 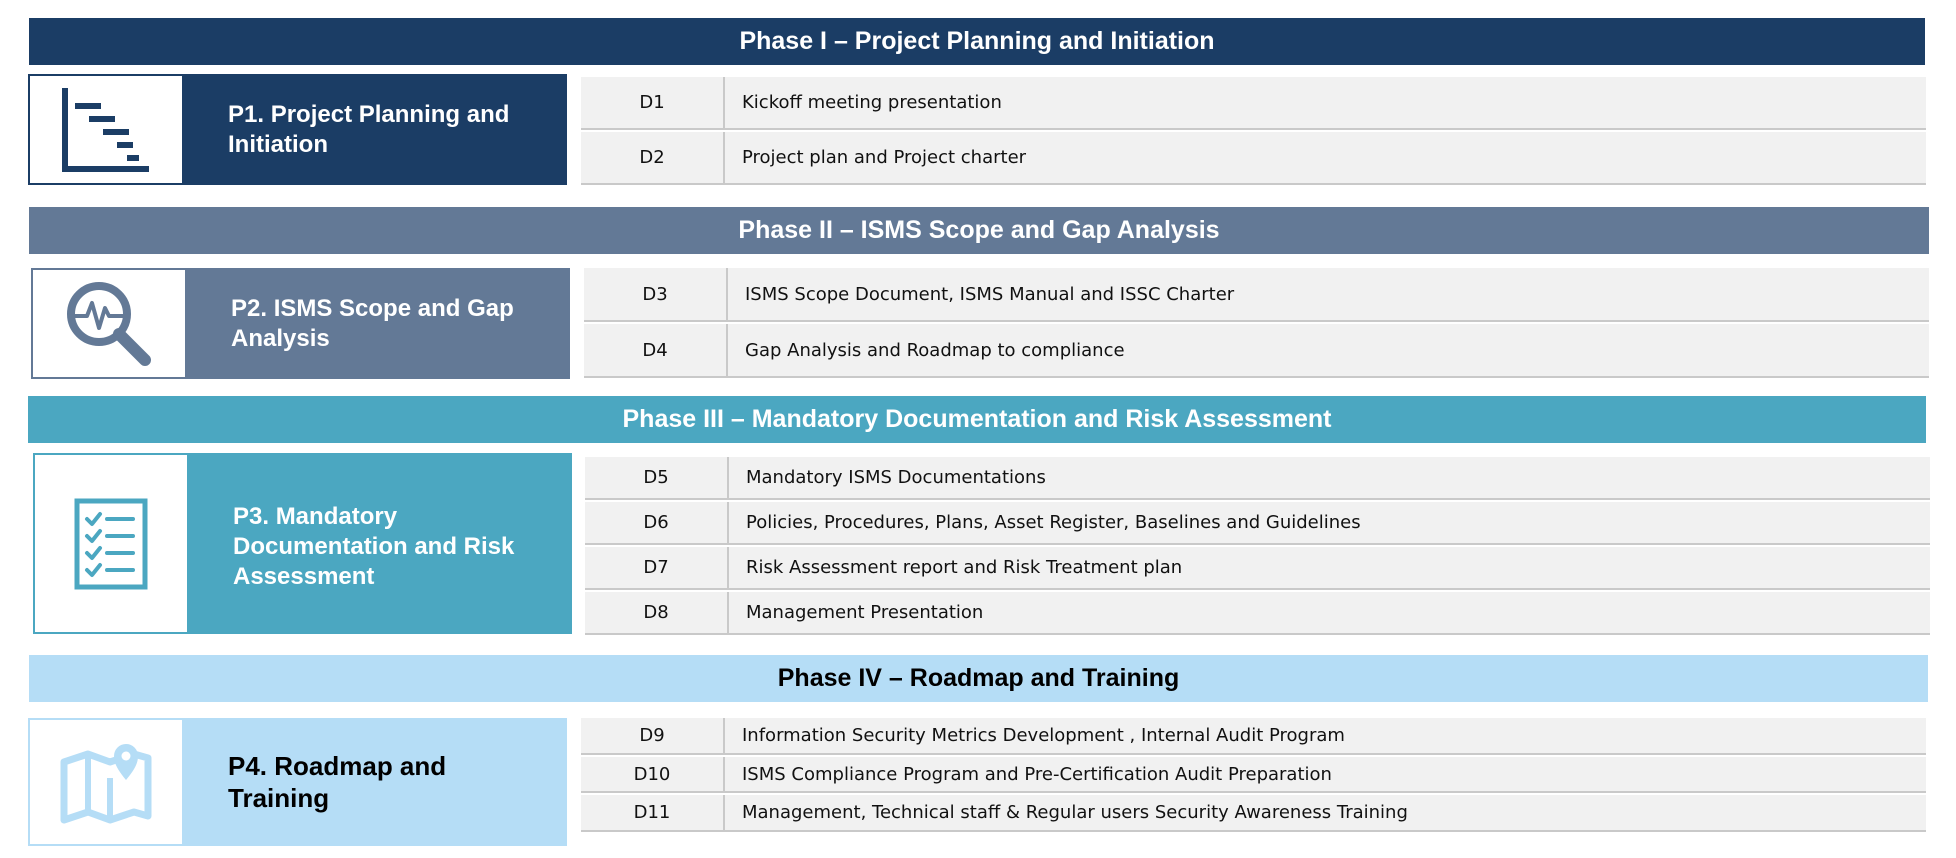 I want to click on table-row: D1 Kickoff meeting presentation, so click(x=1253, y=103).